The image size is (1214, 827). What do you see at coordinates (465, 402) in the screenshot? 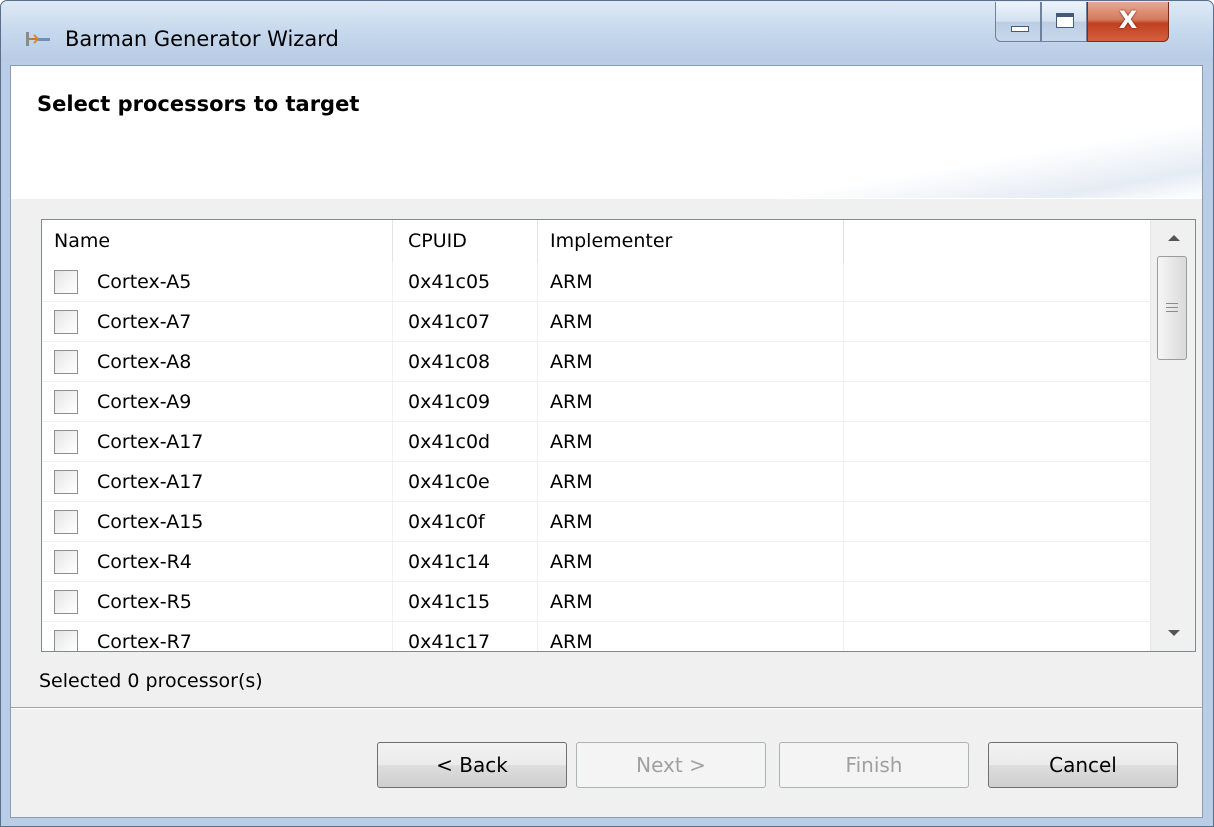
I see `cpuid-cell: 0x41c09` at bounding box center [465, 402].